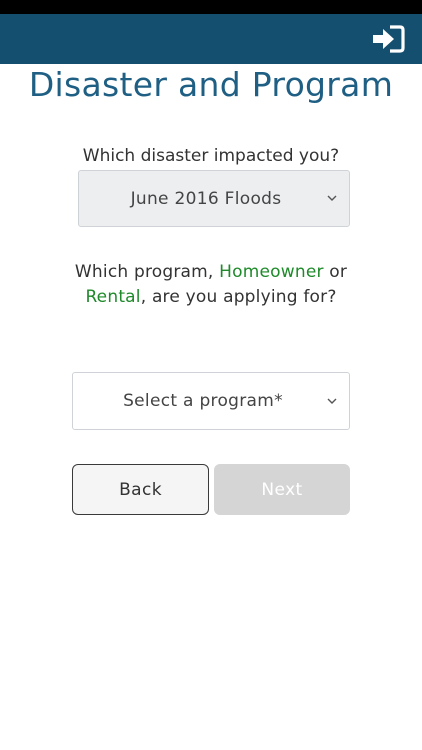 The width and height of the screenshot is (422, 750). What do you see at coordinates (206, 198) in the screenshot?
I see `disaster-select-value: June 2016 Floods` at bounding box center [206, 198].